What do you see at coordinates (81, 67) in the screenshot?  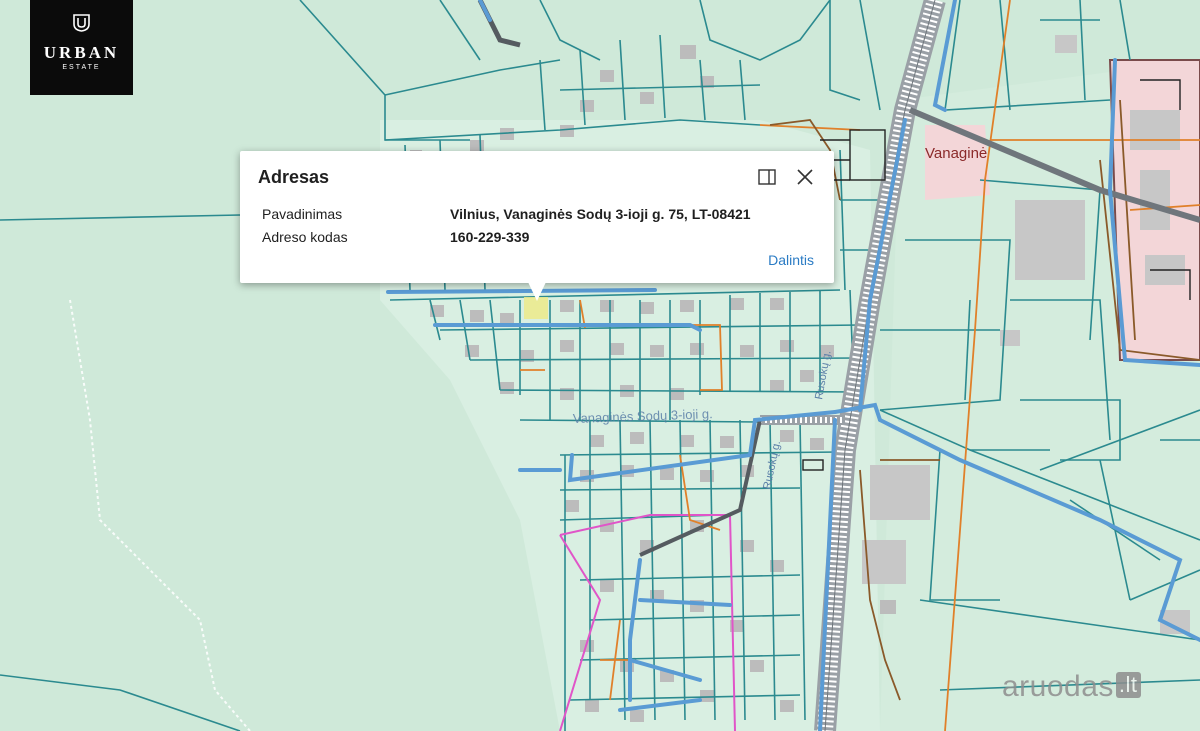 I see `logo-word-estate: ESTATE` at bounding box center [81, 67].